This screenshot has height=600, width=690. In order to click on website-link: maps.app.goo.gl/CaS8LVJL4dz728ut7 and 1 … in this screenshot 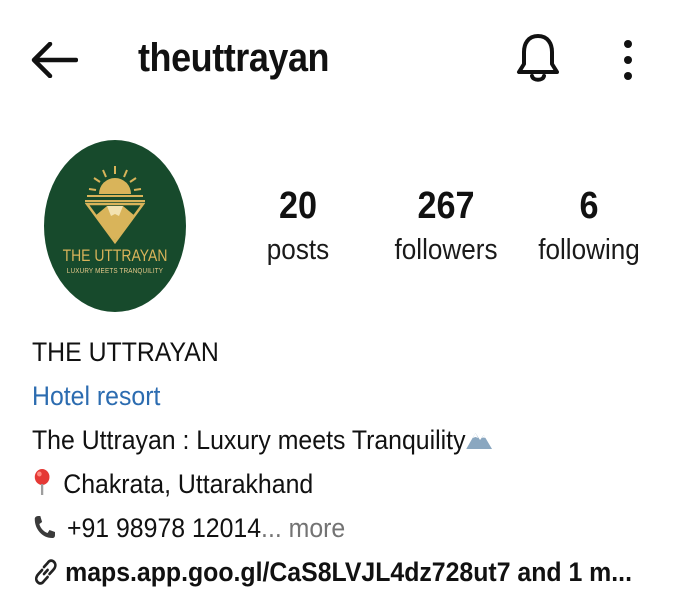, I will do `click(332, 572)`.